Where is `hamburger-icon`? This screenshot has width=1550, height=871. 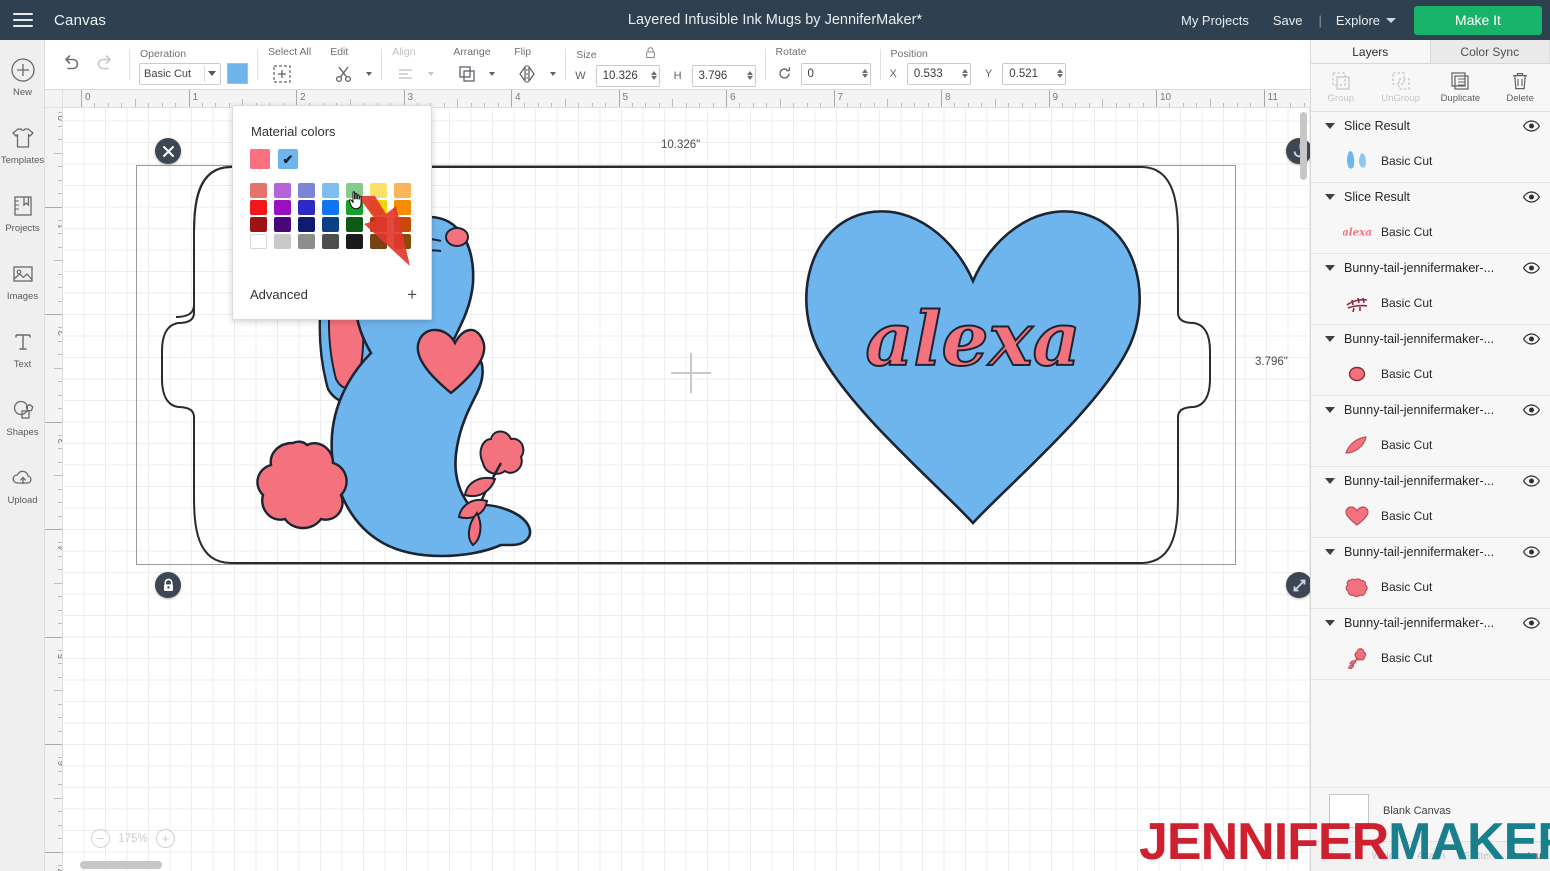 hamburger-icon is located at coordinates (23, 20).